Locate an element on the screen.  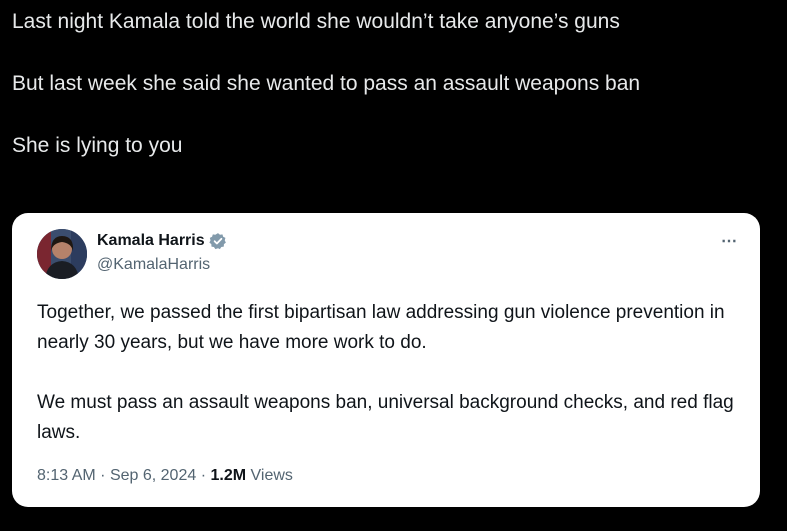
tweet-meta: 8:13 AM · Sep 6, 2024 · 1.2M Views is located at coordinates (165, 476).